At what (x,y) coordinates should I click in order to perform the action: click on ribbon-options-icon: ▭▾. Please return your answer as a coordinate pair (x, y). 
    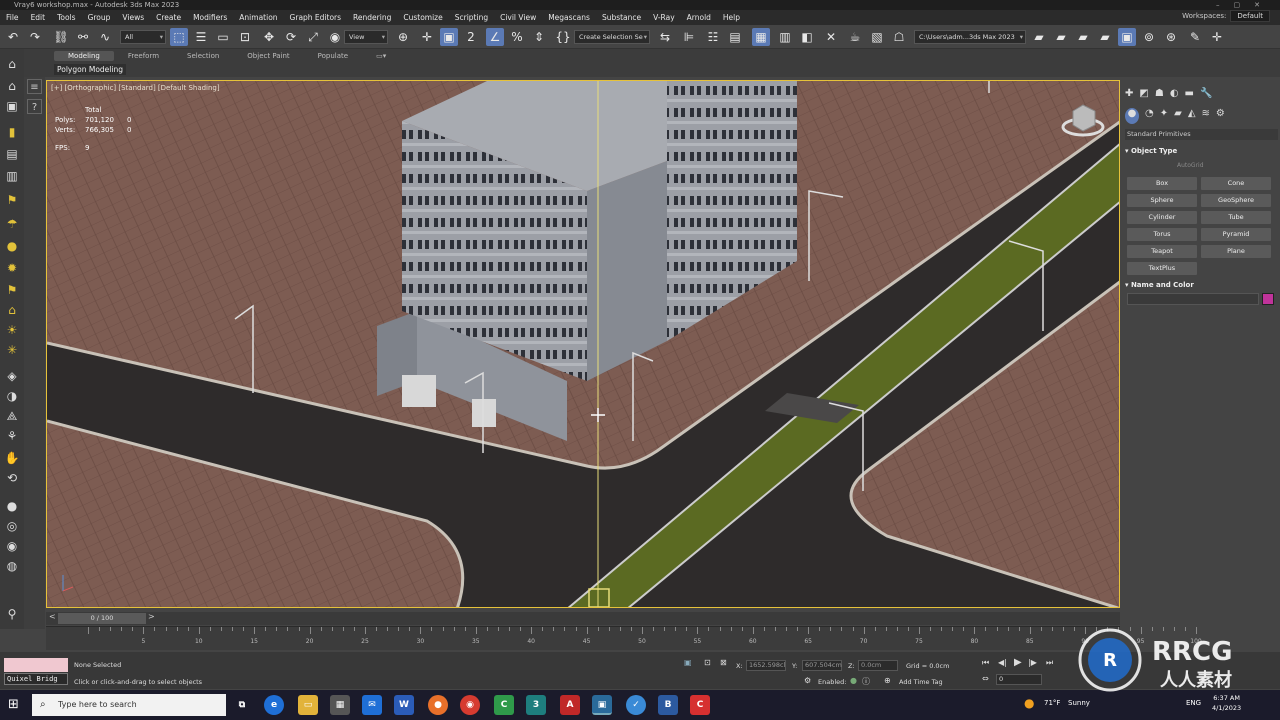
    Looking at the image, I should click on (381, 56).